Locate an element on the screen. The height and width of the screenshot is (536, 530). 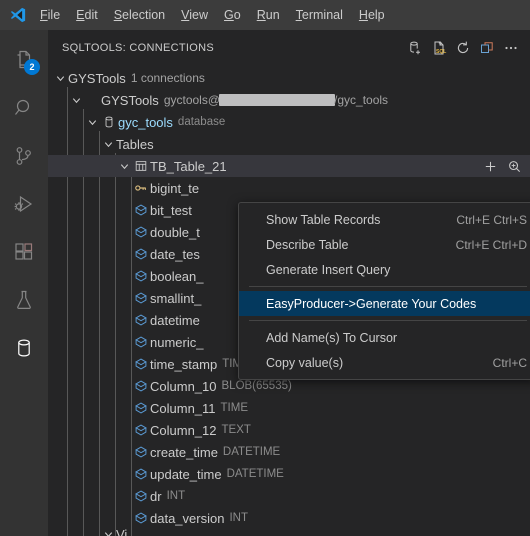
context-menu-item-label: Describe Table is located at coordinates (307, 244).